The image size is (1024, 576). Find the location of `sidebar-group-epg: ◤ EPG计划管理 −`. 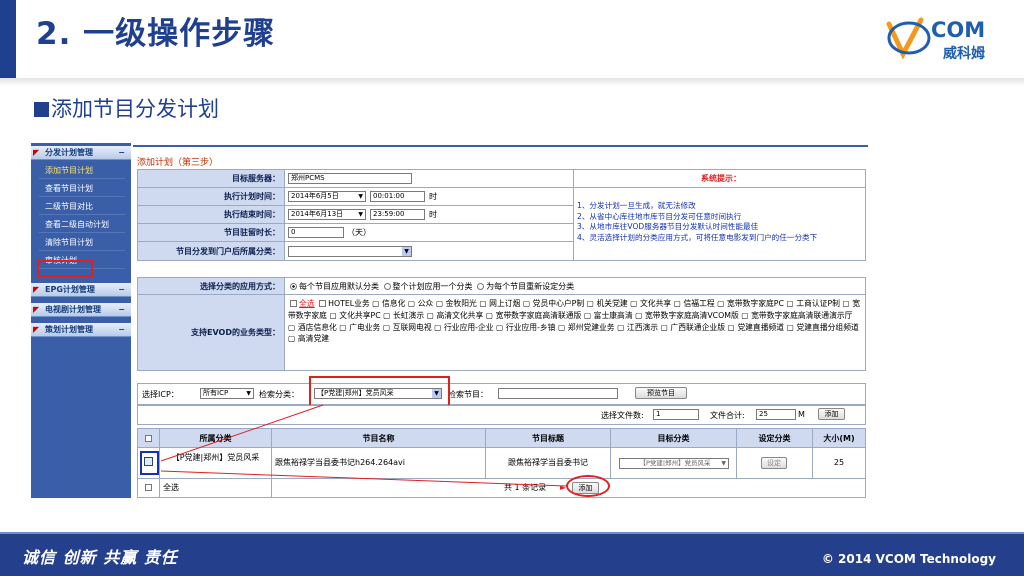

sidebar-group-epg: ◤ EPG计划管理 − is located at coordinates (81, 290).